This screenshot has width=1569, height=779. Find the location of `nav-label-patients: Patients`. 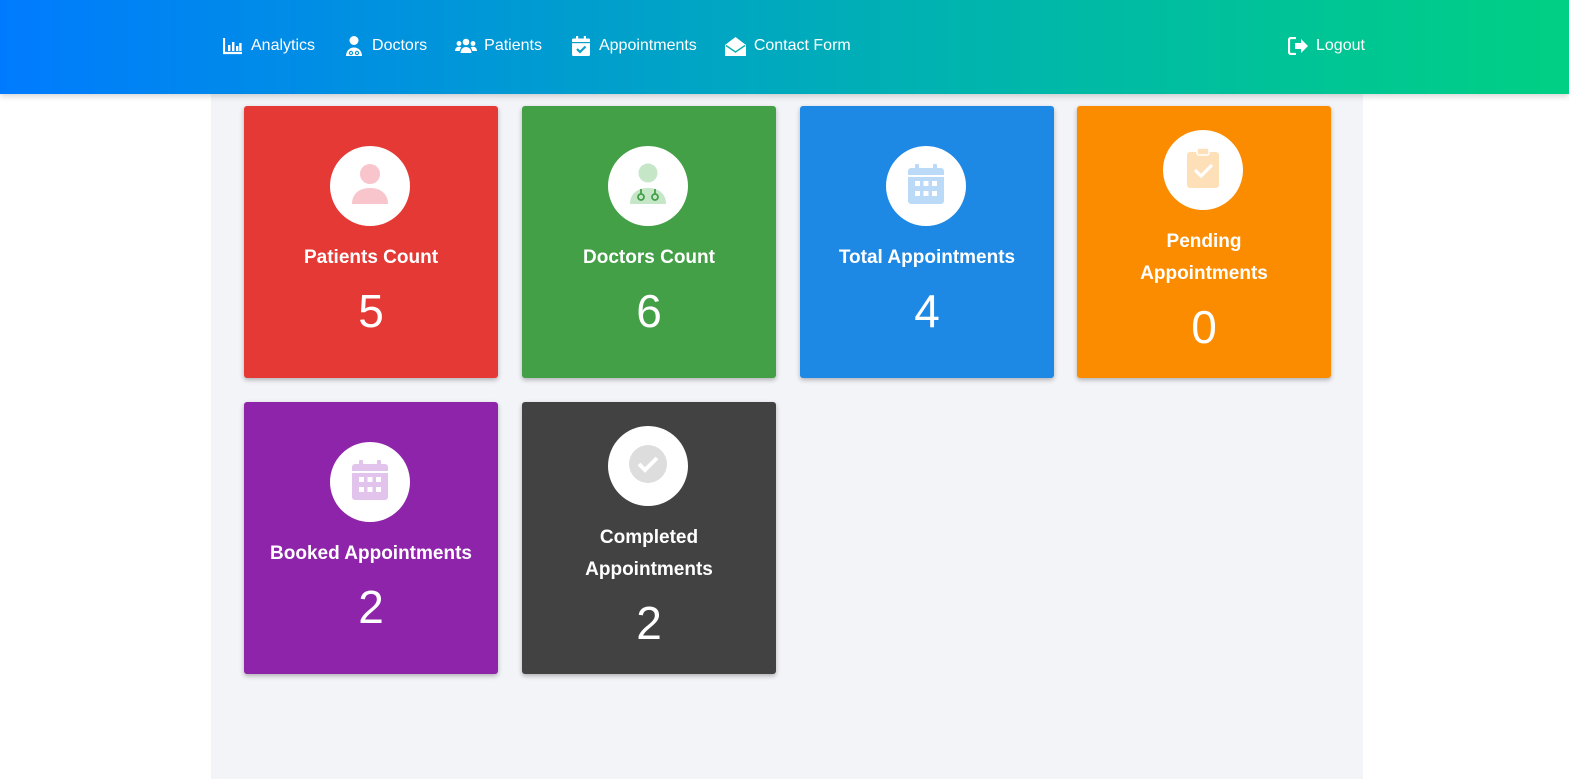

nav-label-patients: Patients is located at coordinates (513, 45).